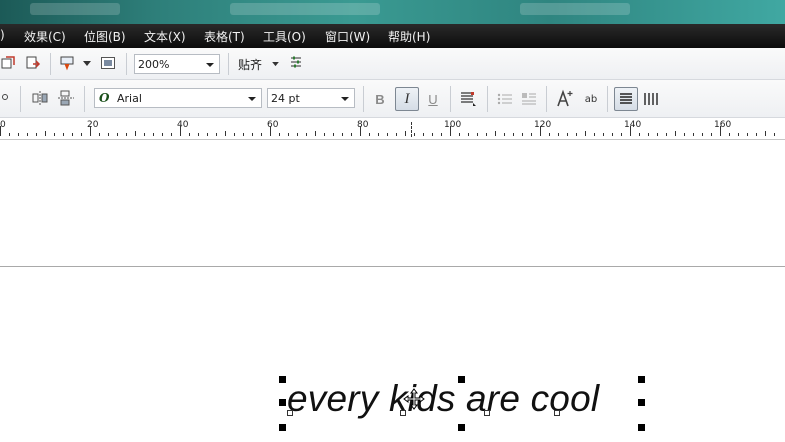  What do you see at coordinates (565, 99) in the screenshot?
I see `character-formatting-icon` at bounding box center [565, 99].